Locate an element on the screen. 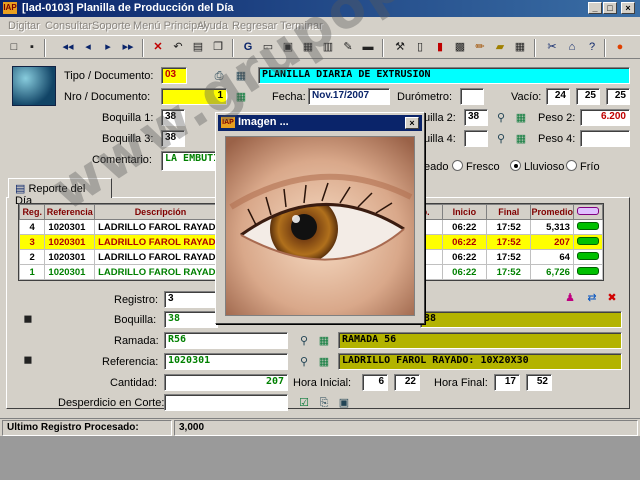 The image size is (640, 480). registro-field: 3 is located at coordinates (190, 299).